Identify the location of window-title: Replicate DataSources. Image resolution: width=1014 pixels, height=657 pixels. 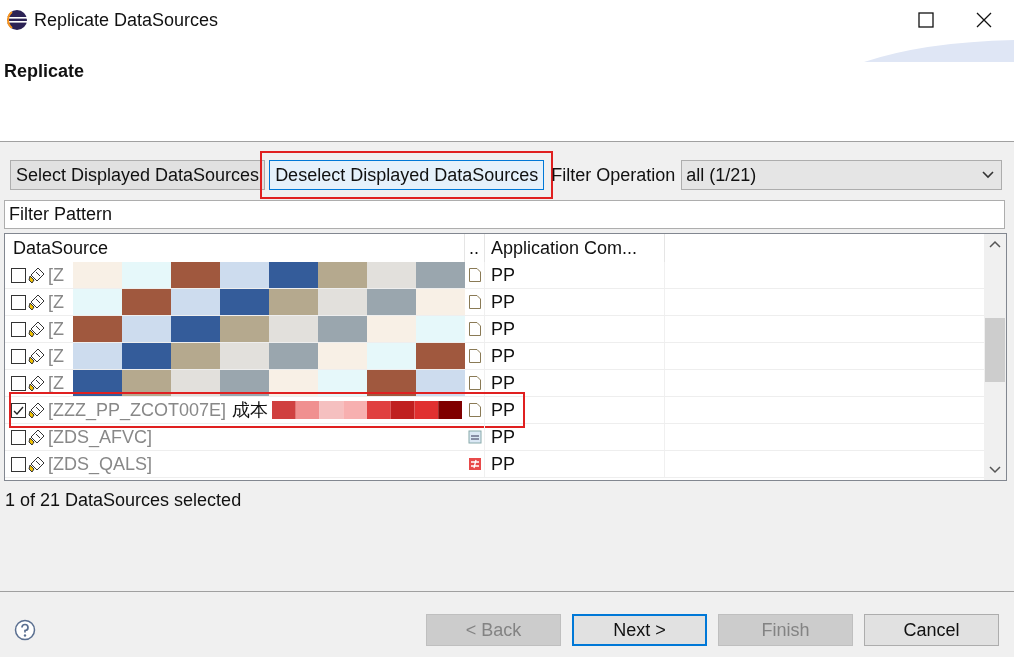
(126, 20).